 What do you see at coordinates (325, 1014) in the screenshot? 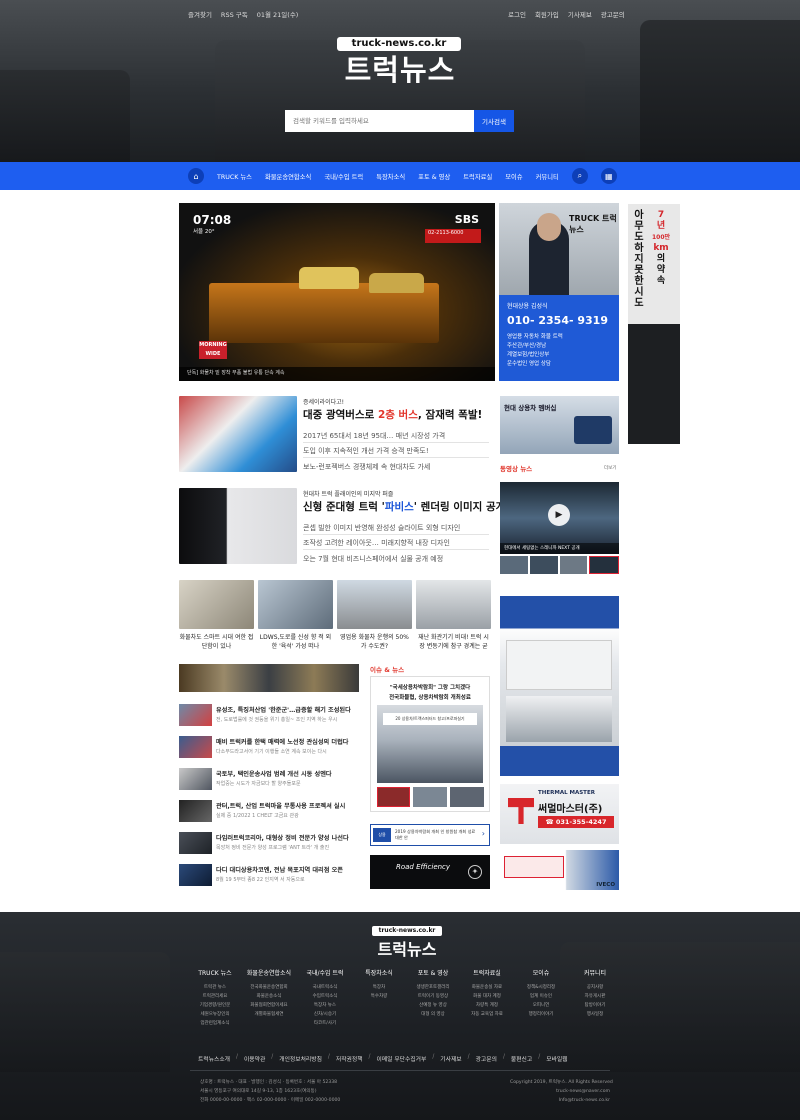
I see `footer-col-link: 신차/시승기` at bounding box center [325, 1014].